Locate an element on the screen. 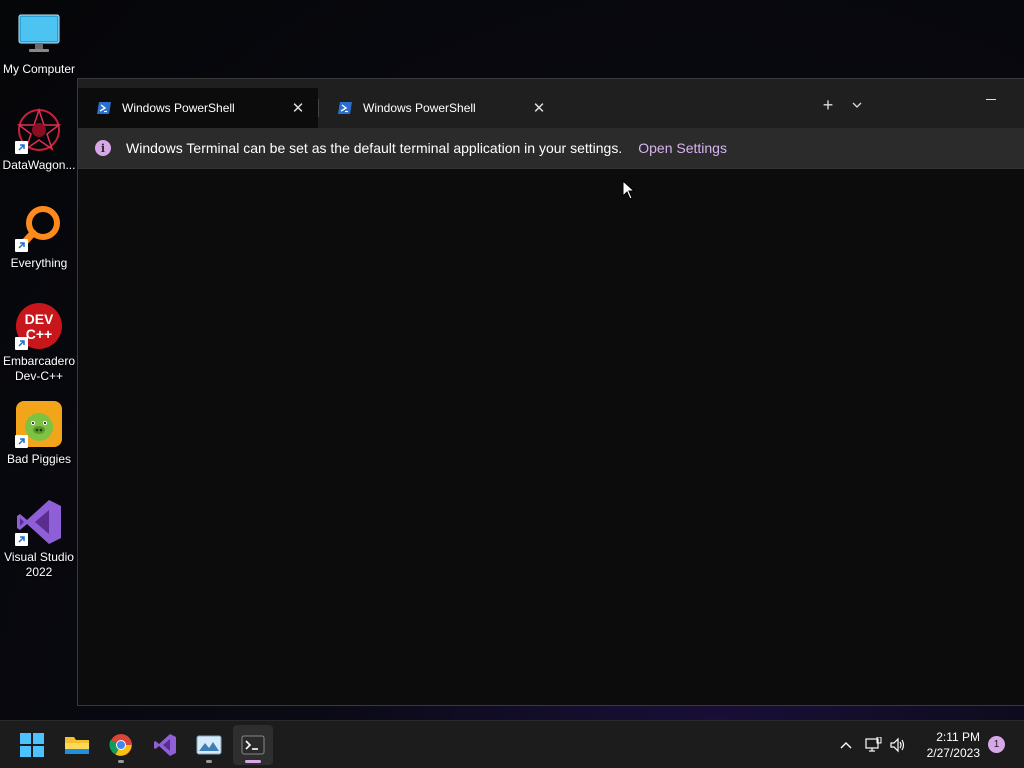 This screenshot has height=768, width=1024. desktop-icon-label: Bad Piggies is located at coordinates (39, 459).